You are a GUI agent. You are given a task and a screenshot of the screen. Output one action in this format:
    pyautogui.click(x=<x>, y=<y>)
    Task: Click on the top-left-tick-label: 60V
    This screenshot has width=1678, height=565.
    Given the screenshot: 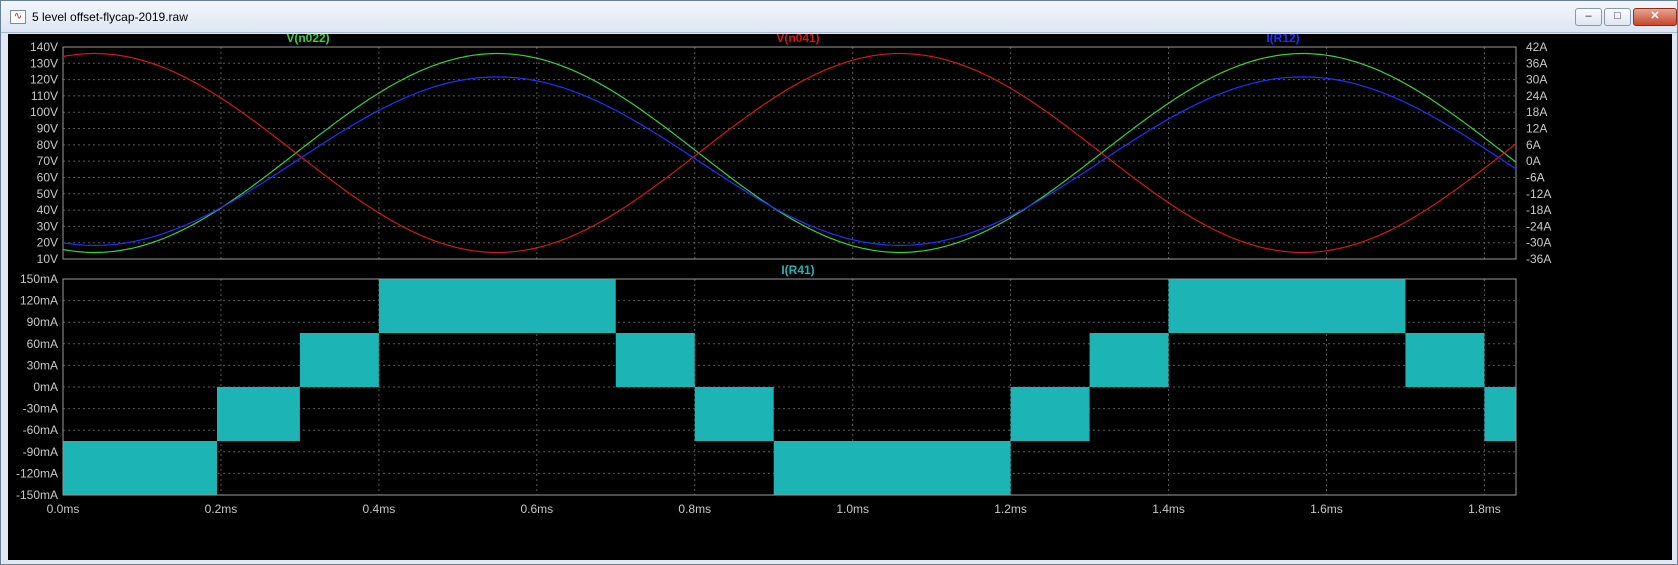 What is the action you would take?
    pyautogui.click(x=47, y=177)
    